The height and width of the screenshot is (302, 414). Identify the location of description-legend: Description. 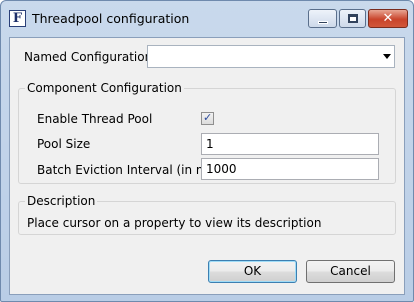
(61, 201).